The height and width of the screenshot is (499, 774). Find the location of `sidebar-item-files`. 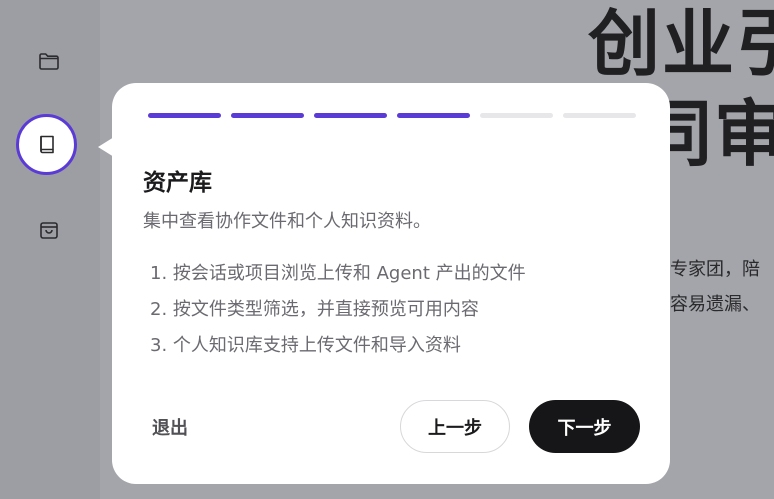

sidebar-item-files is located at coordinates (49, 61).